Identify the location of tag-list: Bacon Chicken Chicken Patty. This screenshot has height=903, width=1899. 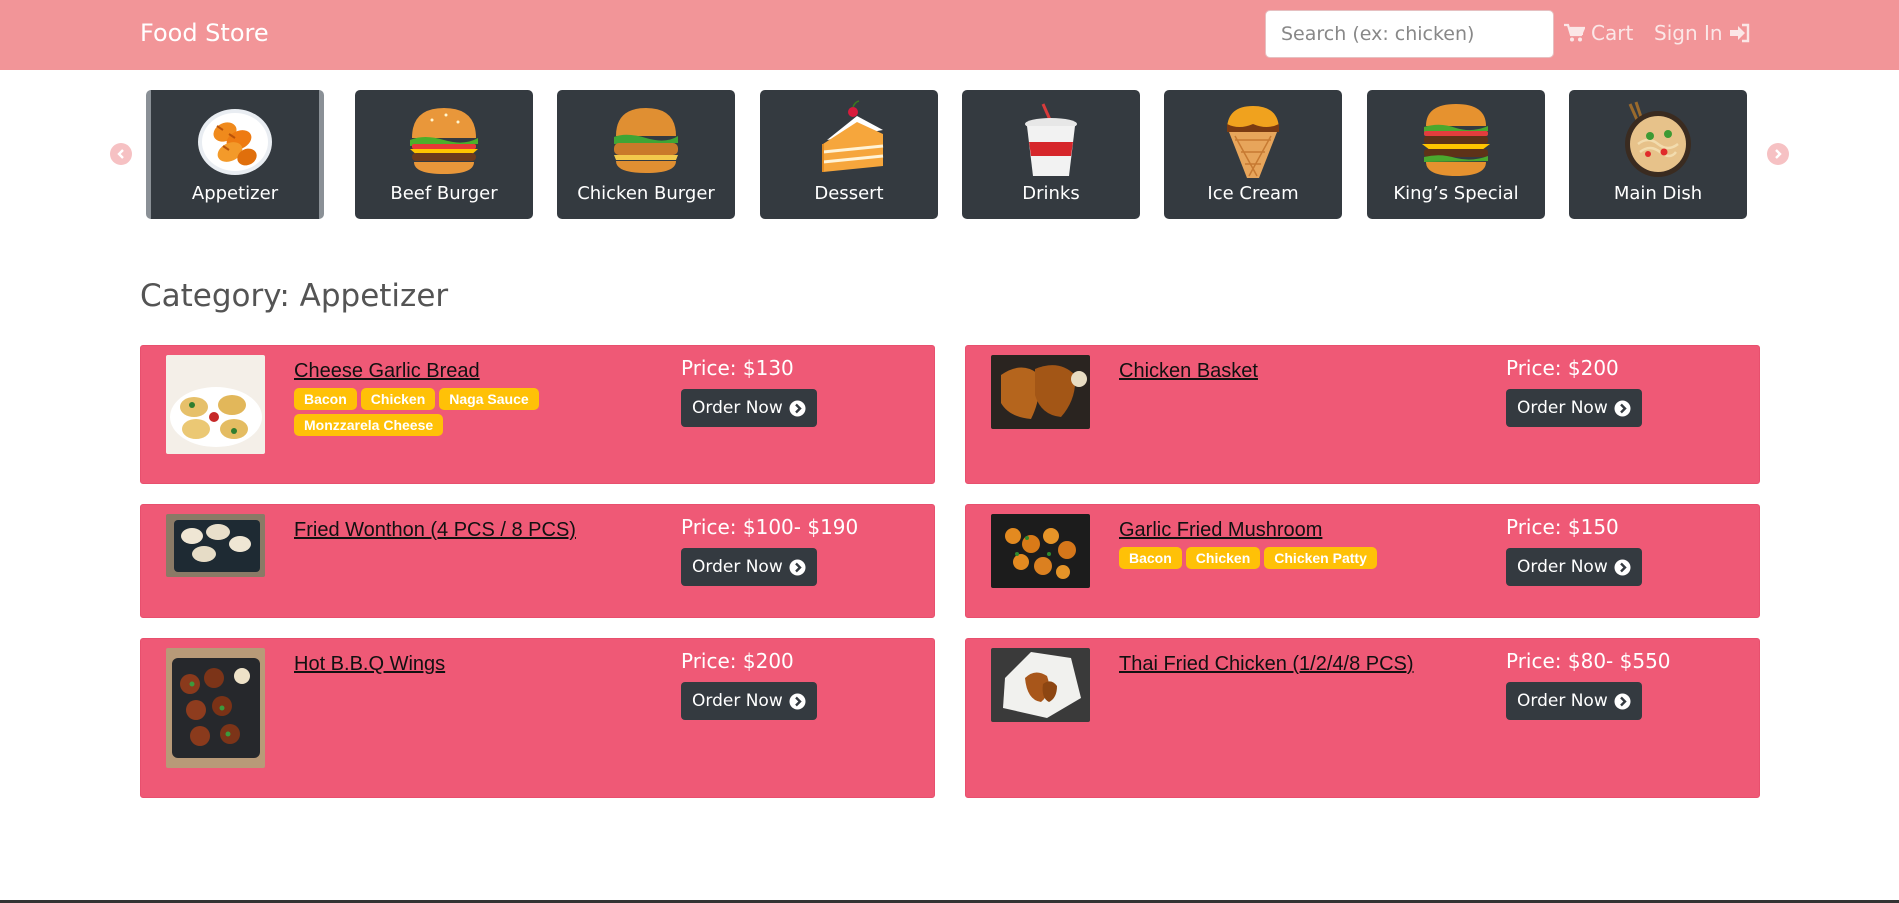
(1259, 558).